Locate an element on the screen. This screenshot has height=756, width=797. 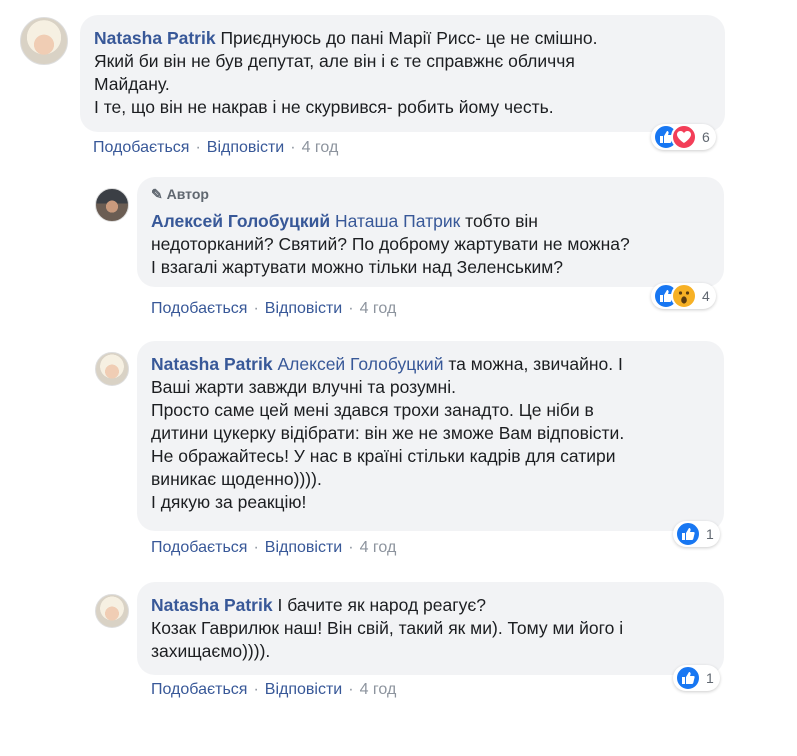
reaction-summary: 6 is located at coordinates (683, 137).